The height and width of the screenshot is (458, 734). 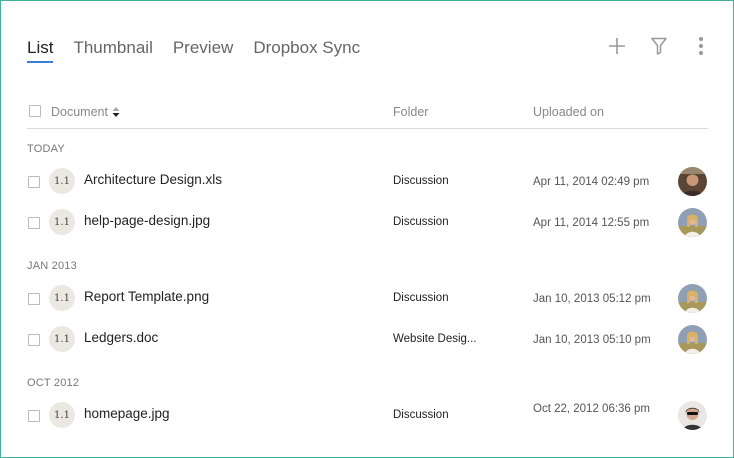 What do you see at coordinates (203, 50) in the screenshot?
I see `tab-preview: Preview` at bounding box center [203, 50].